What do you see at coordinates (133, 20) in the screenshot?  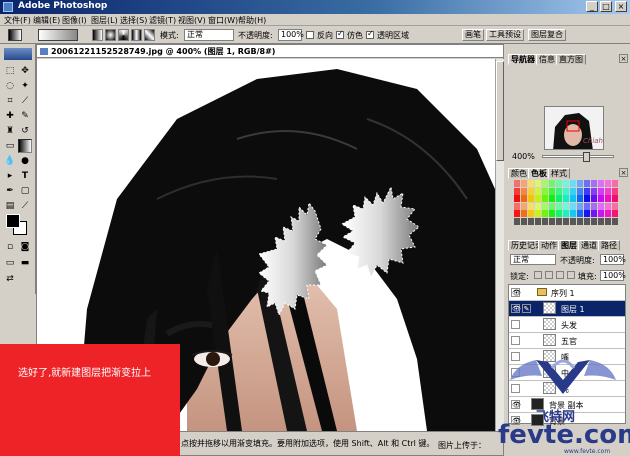 I see `menu-select: 选择(S)` at bounding box center [133, 20].